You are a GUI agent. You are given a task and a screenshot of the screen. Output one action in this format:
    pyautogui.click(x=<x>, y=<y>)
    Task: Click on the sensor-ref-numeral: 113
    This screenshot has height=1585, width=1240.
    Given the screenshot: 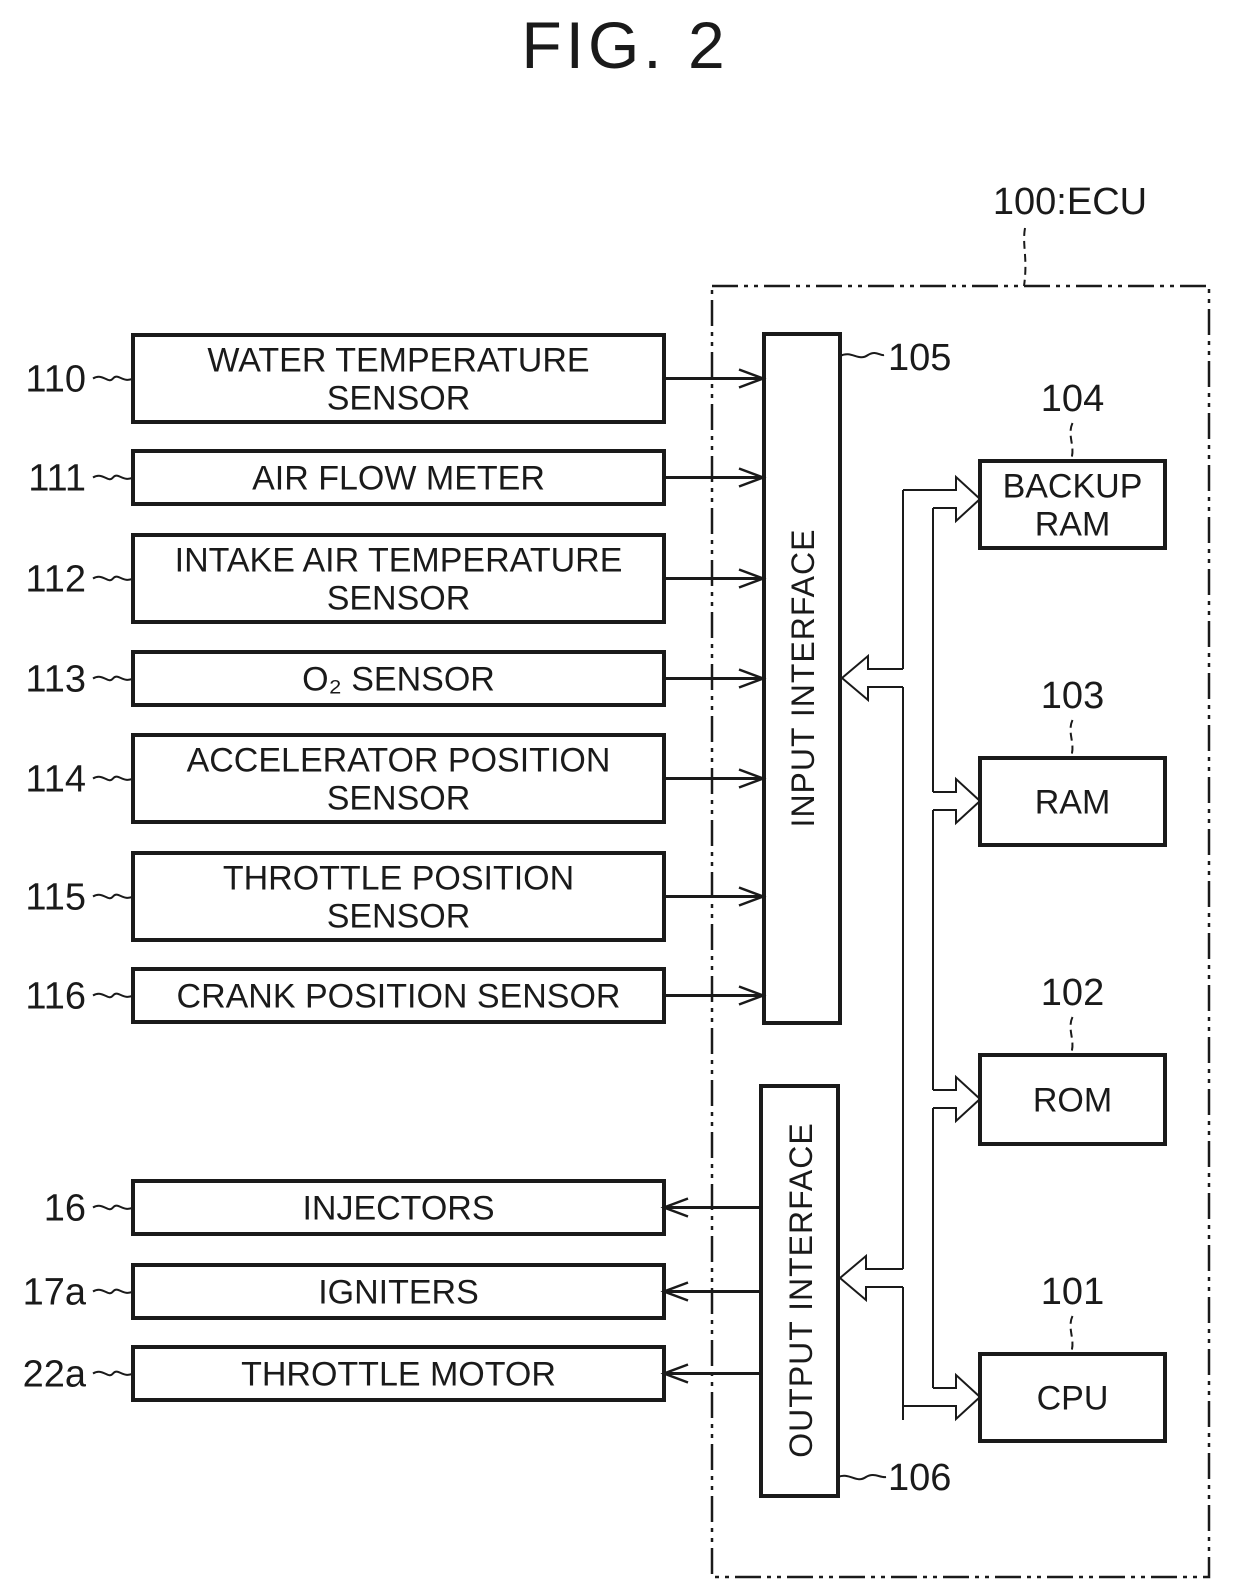 What is the action you would take?
    pyautogui.click(x=55, y=680)
    